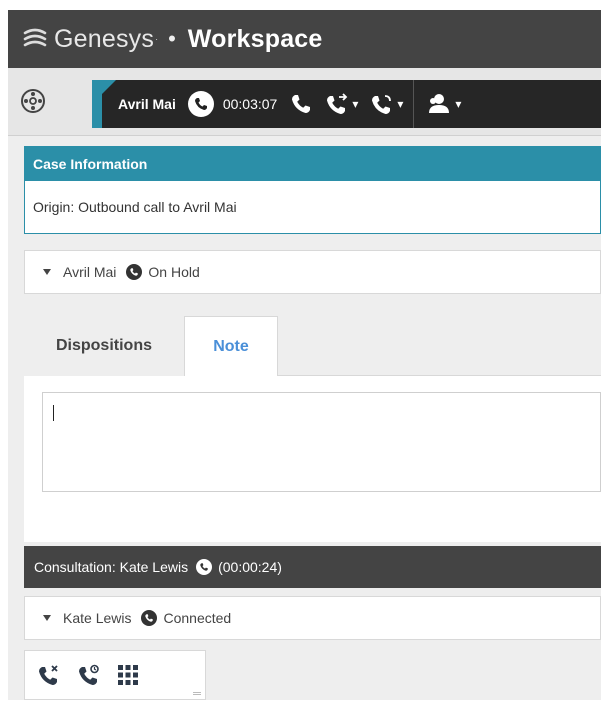 This screenshot has height=712, width=601. I want to click on transfer-call-icon, so click(337, 103).